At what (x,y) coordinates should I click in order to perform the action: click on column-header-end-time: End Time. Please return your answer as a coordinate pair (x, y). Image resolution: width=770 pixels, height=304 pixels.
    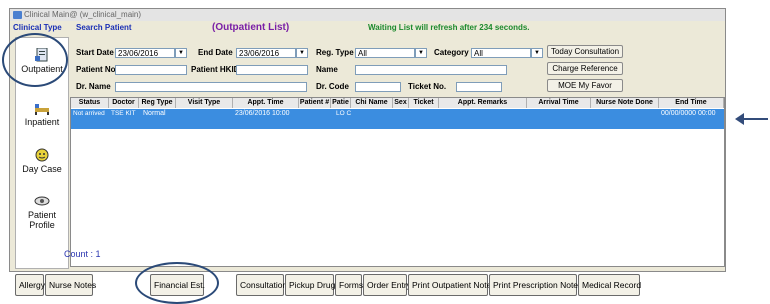
    Looking at the image, I should click on (691, 103).